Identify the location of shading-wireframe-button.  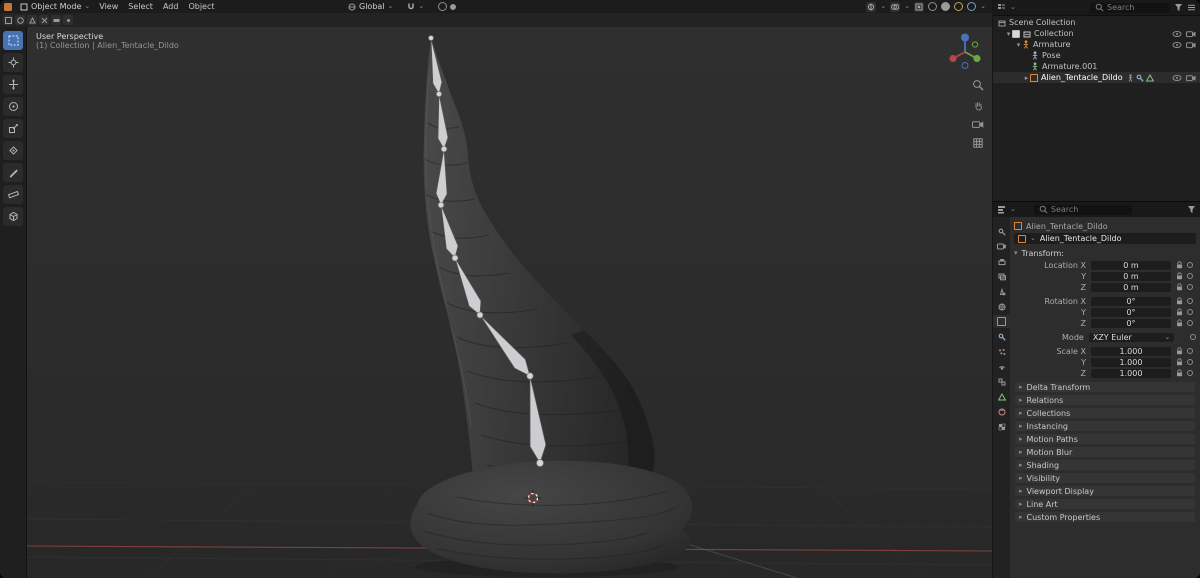
(933, 6).